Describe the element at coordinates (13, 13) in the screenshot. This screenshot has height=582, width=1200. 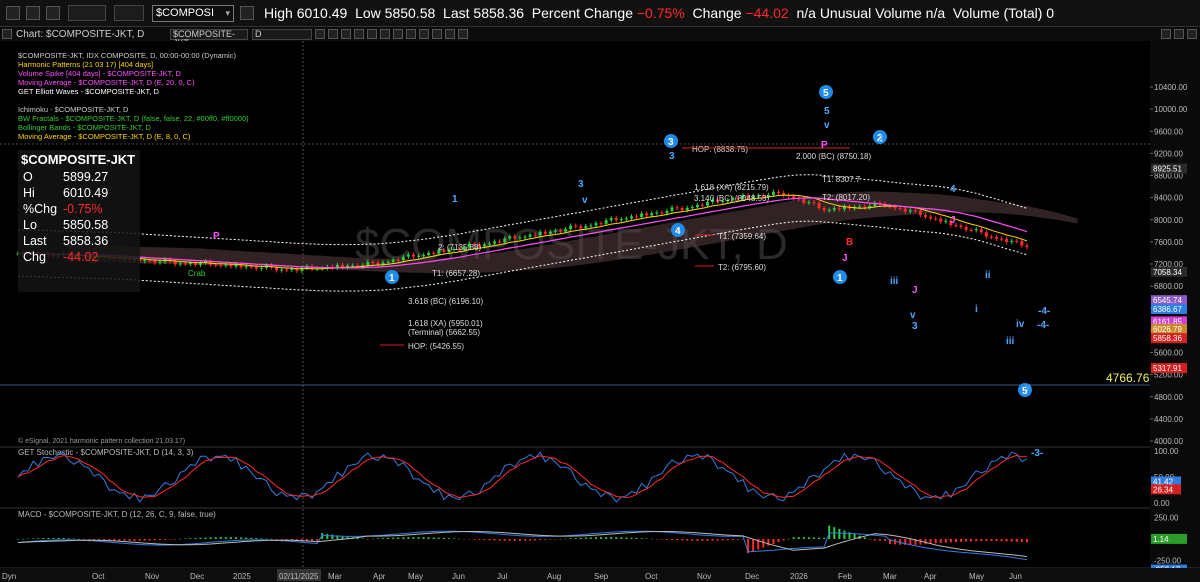
I see `menu-icon` at that location.